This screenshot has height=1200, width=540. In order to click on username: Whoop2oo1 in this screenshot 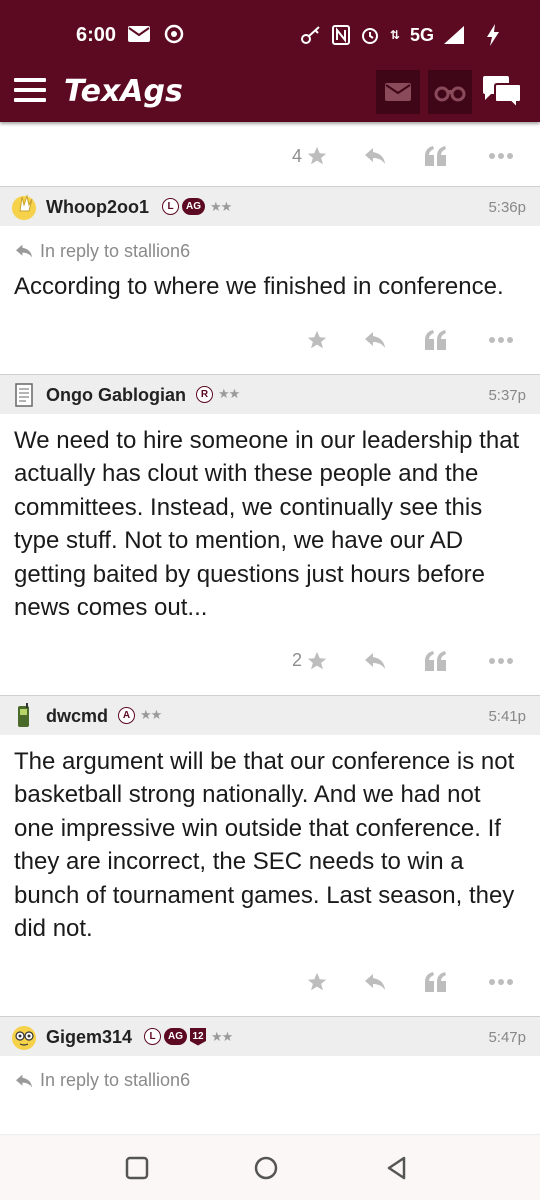, I will do `click(97, 207)`.